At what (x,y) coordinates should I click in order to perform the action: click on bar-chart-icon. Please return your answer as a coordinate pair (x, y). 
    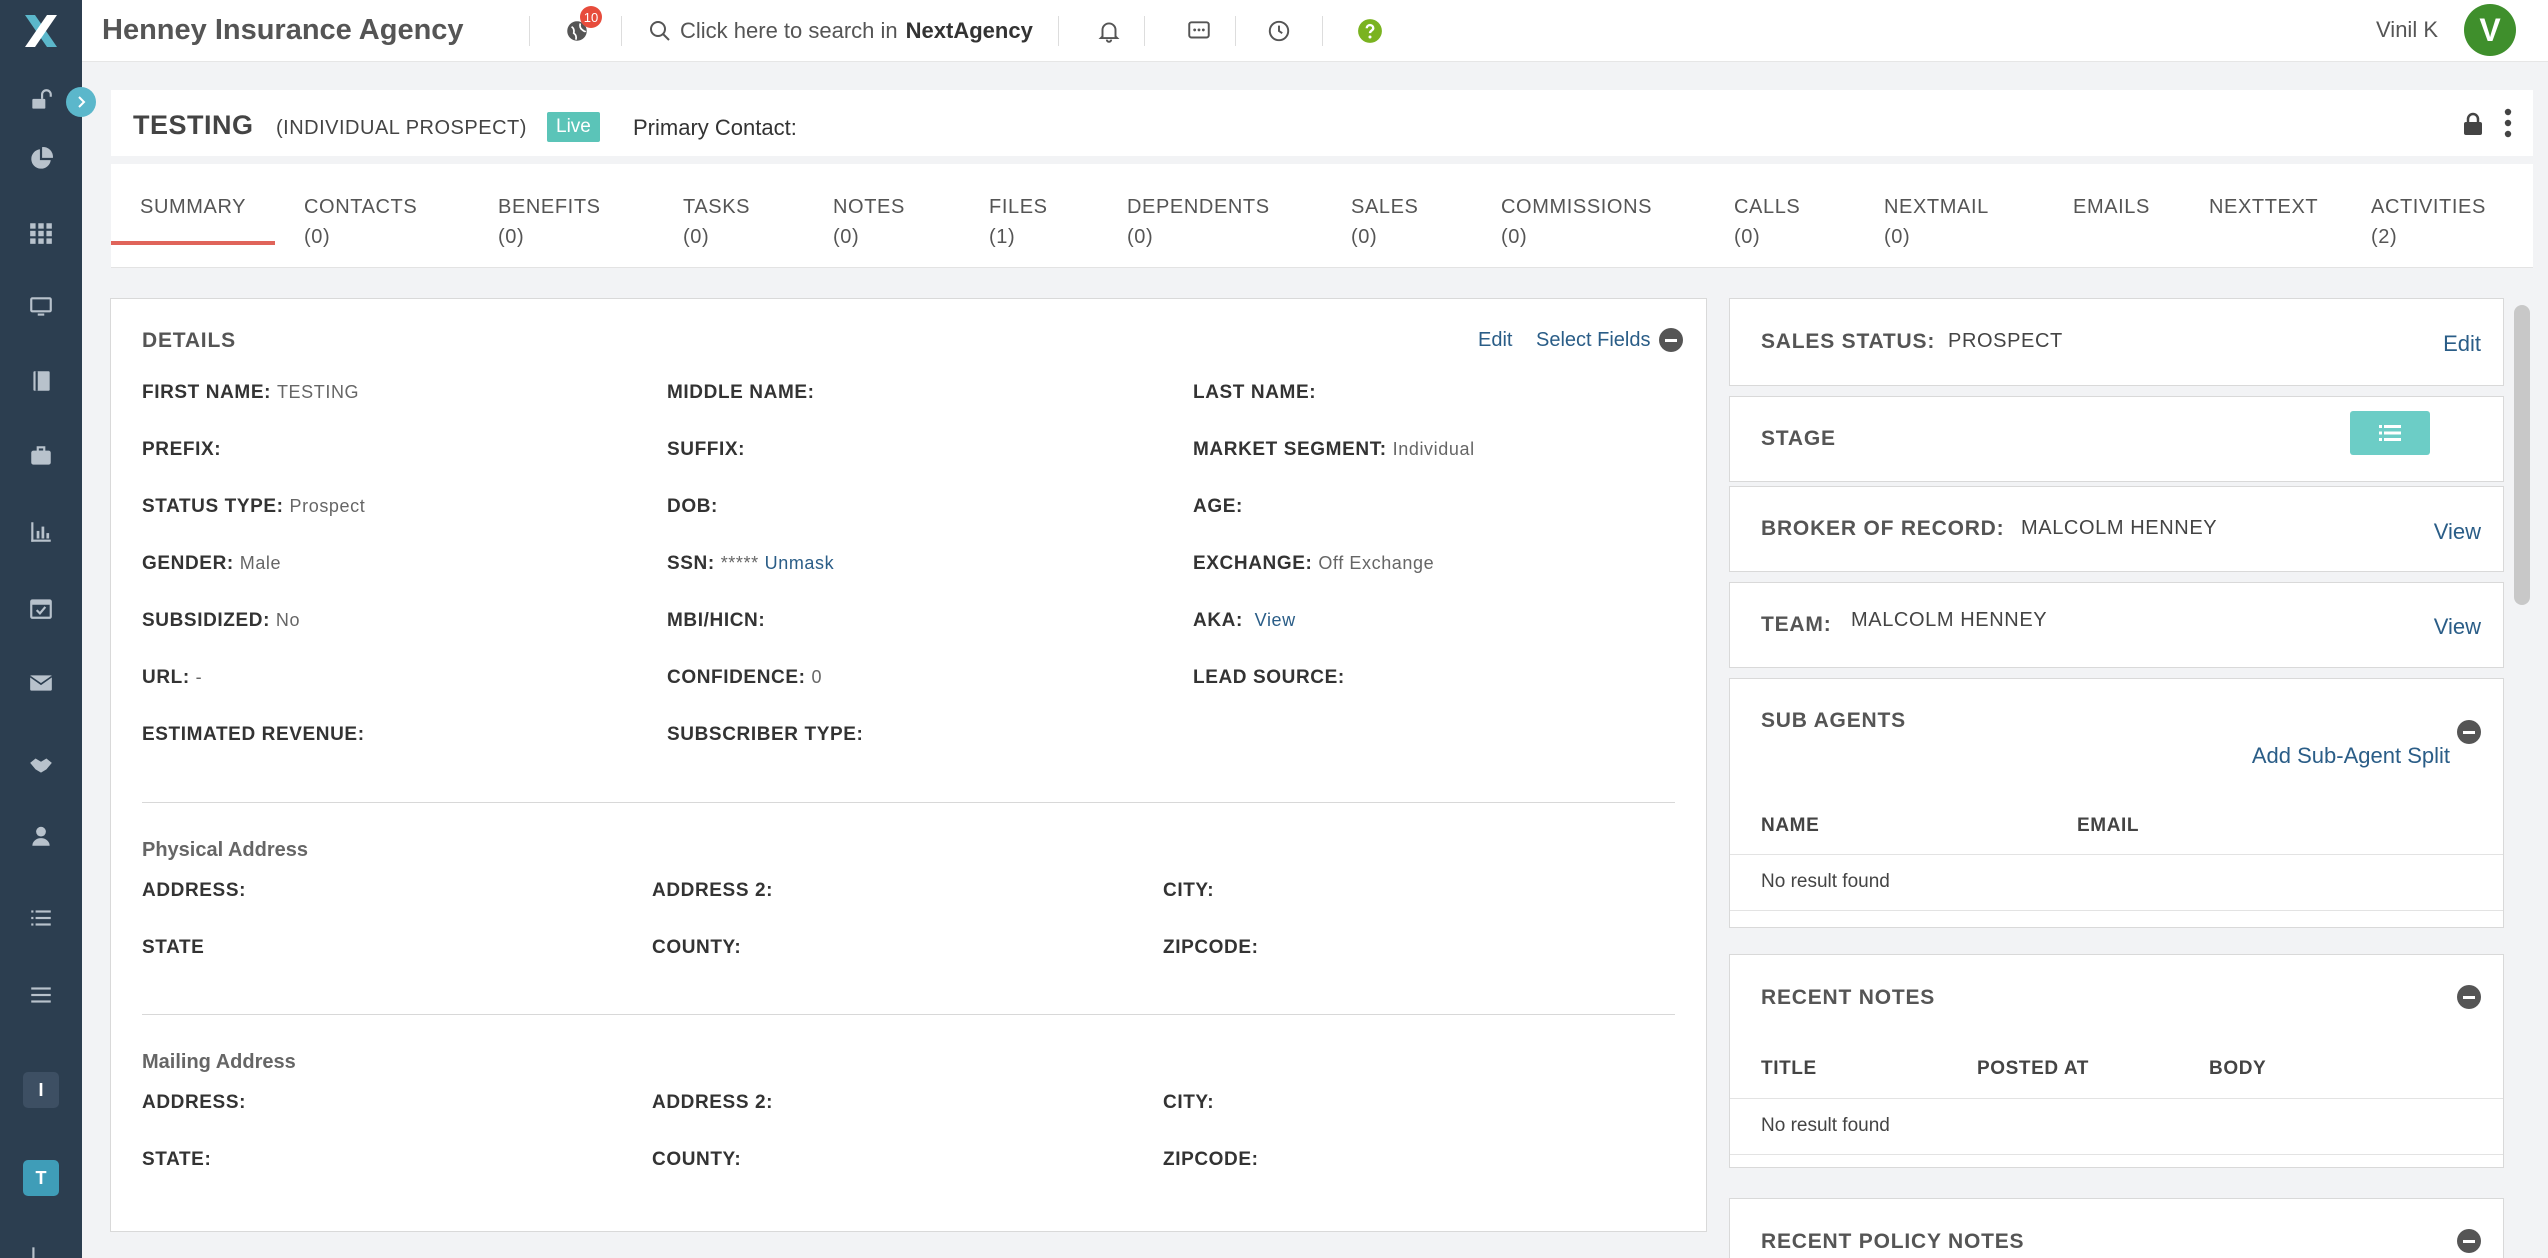
    Looking at the image, I should click on (41, 532).